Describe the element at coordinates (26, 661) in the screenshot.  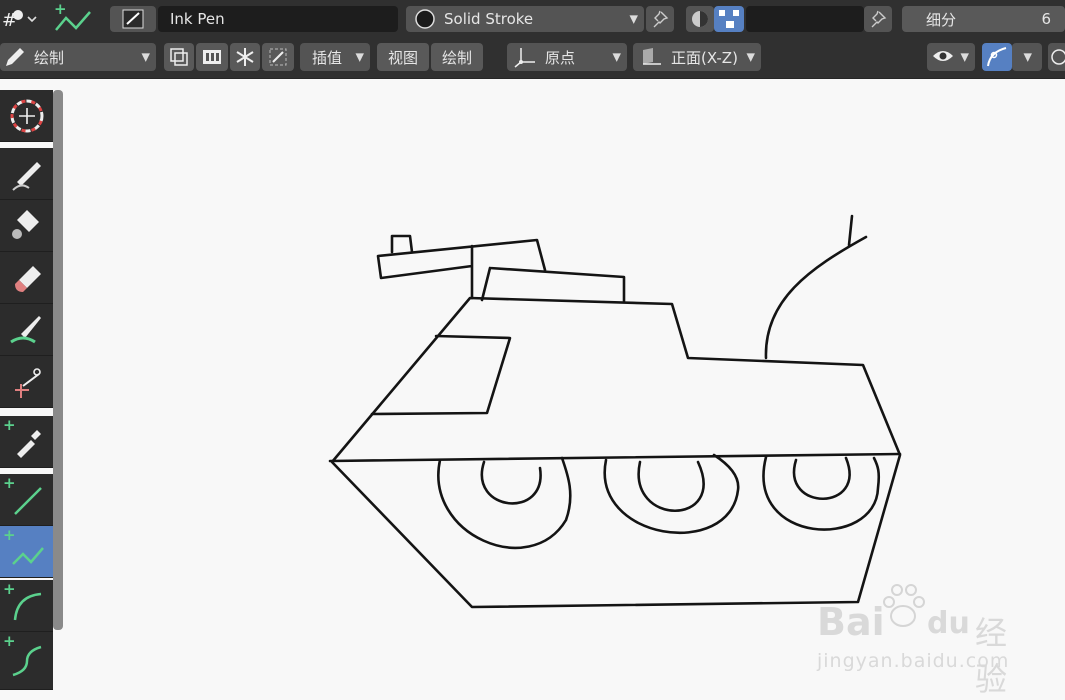
I see `curve-tool: +` at that location.